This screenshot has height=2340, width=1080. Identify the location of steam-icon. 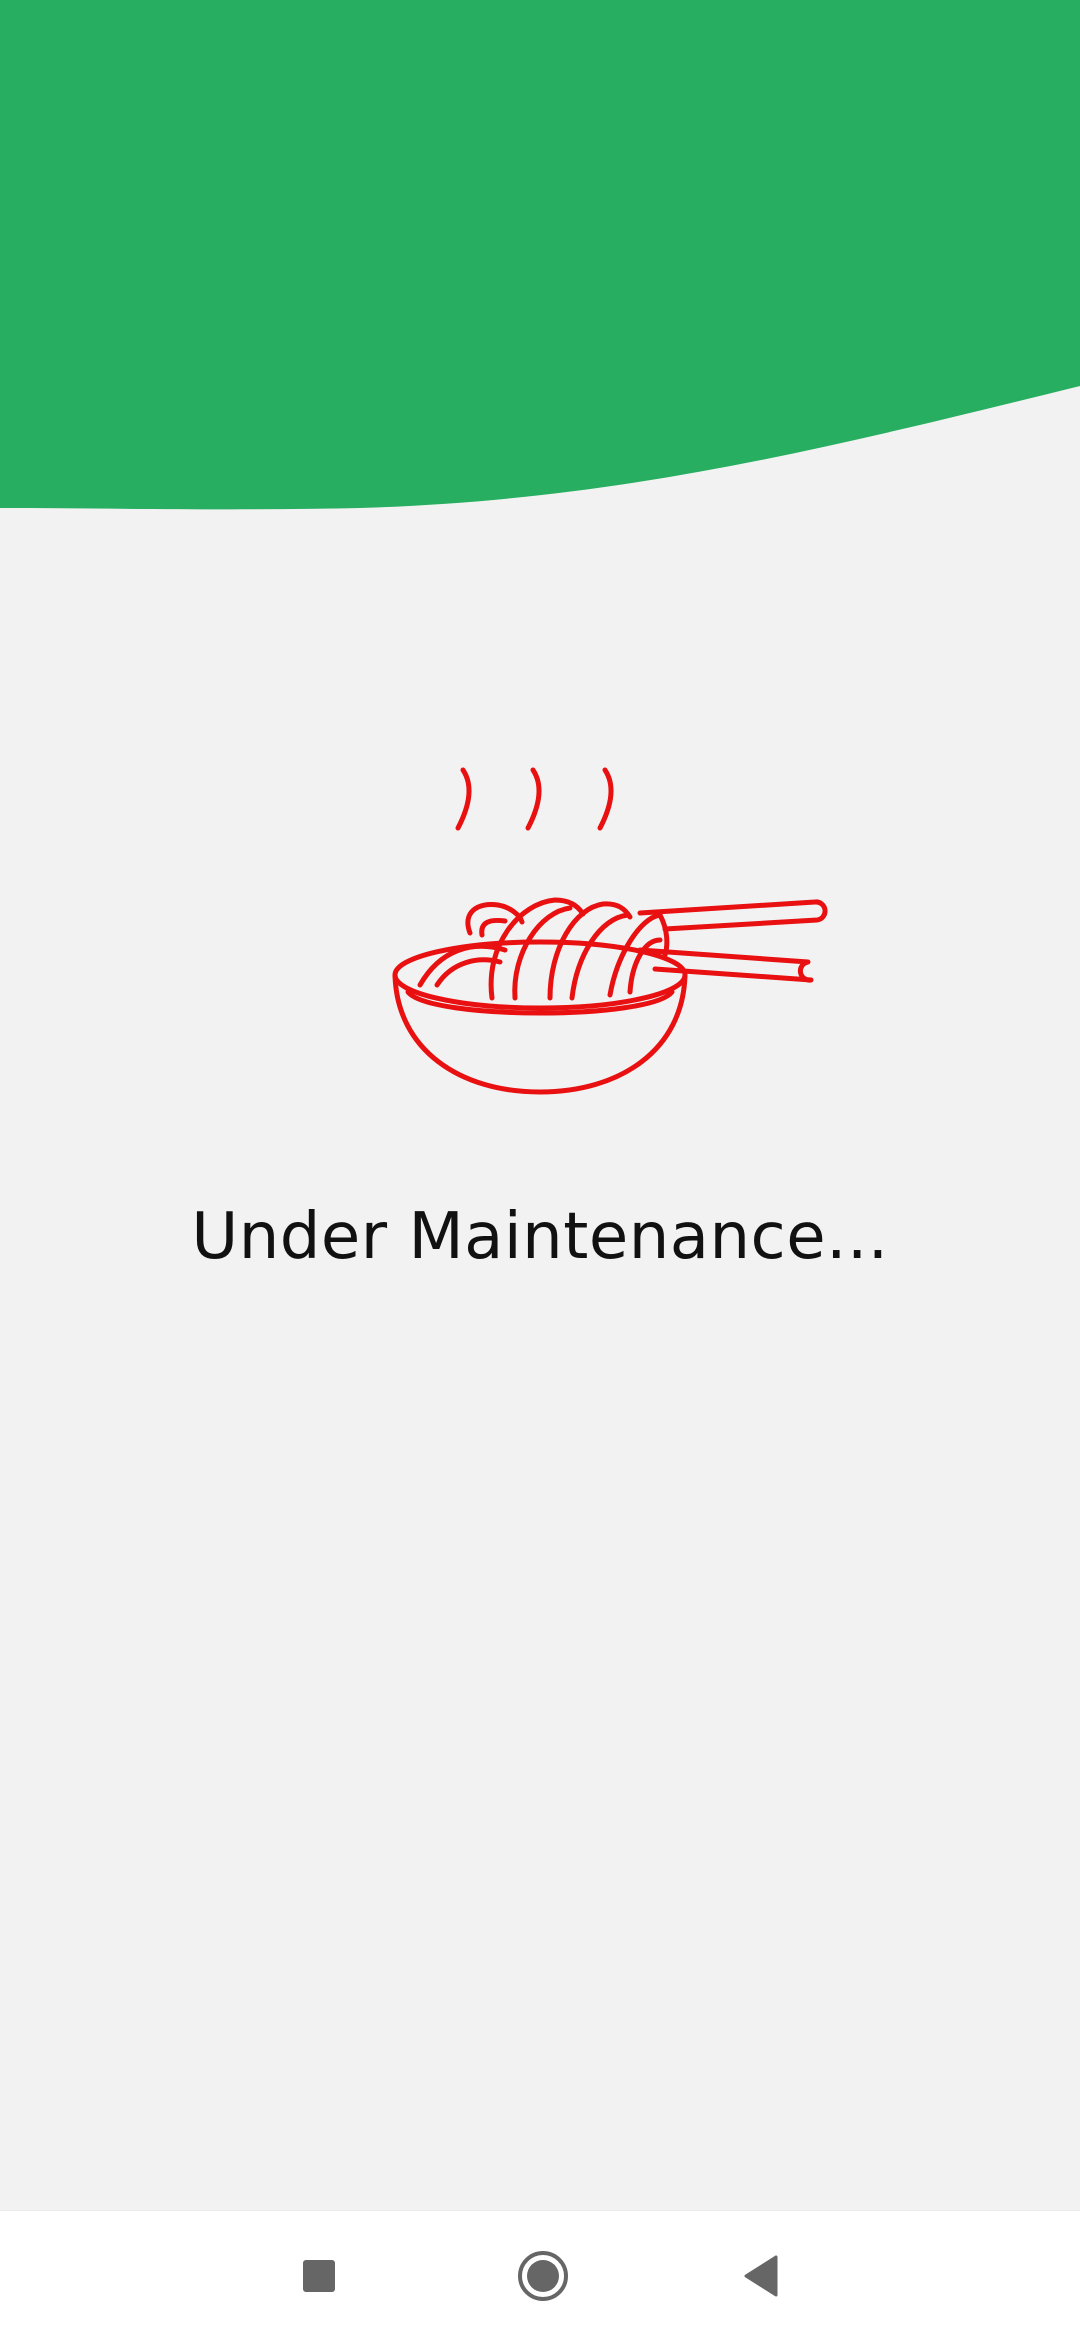
(534, 799).